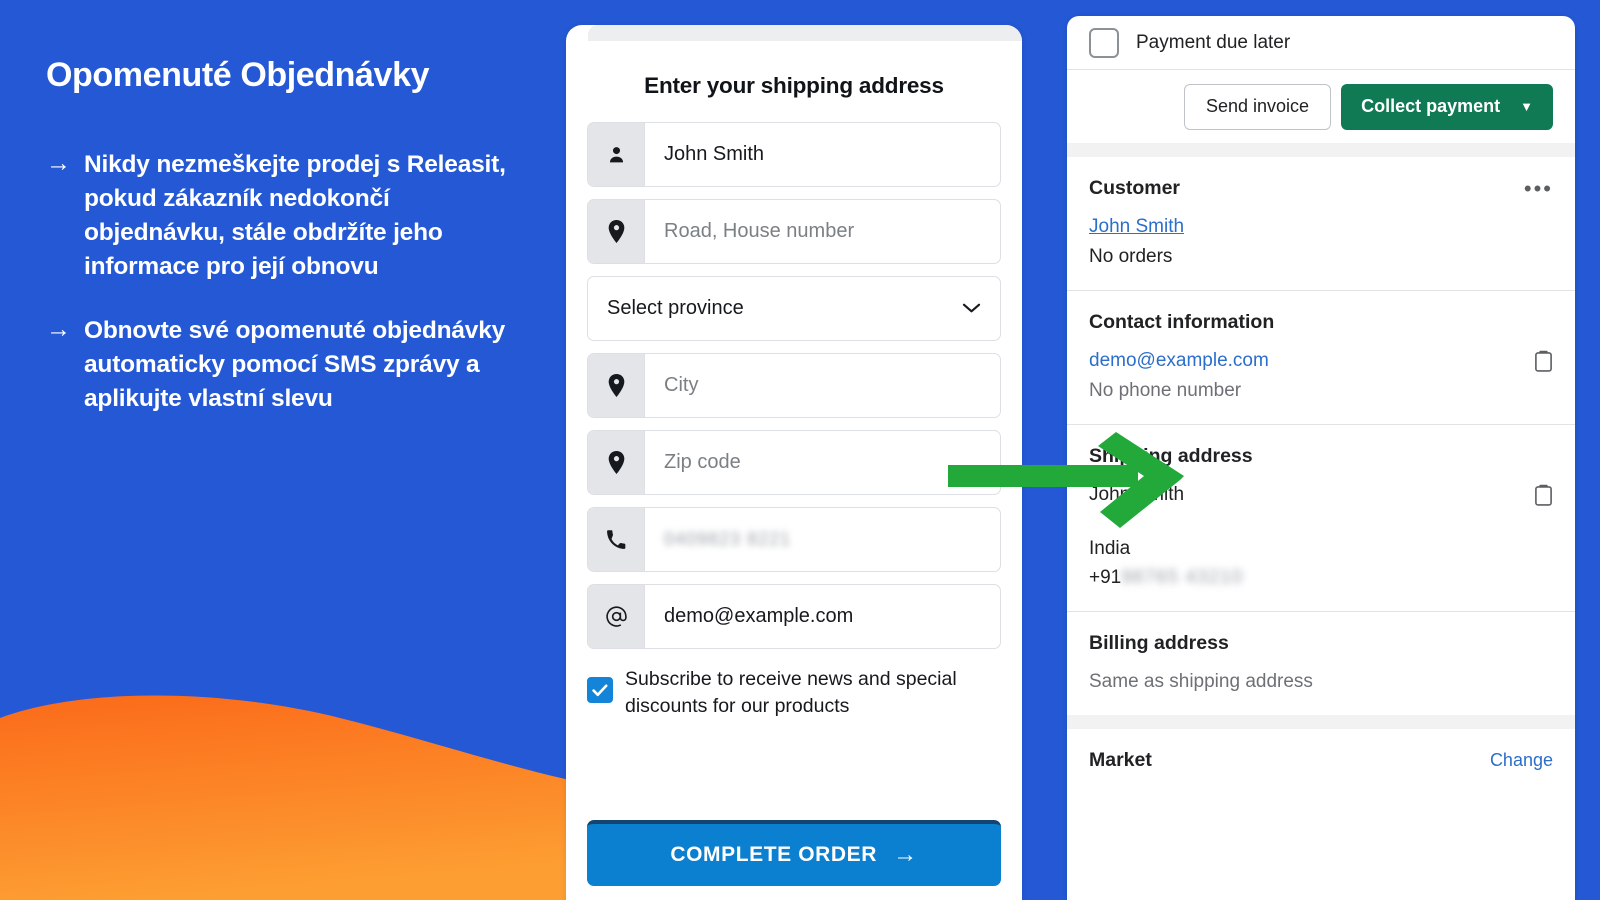  Describe the element at coordinates (1321, 42) in the screenshot. I see `payment-due-later-row: Payment due later` at that location.